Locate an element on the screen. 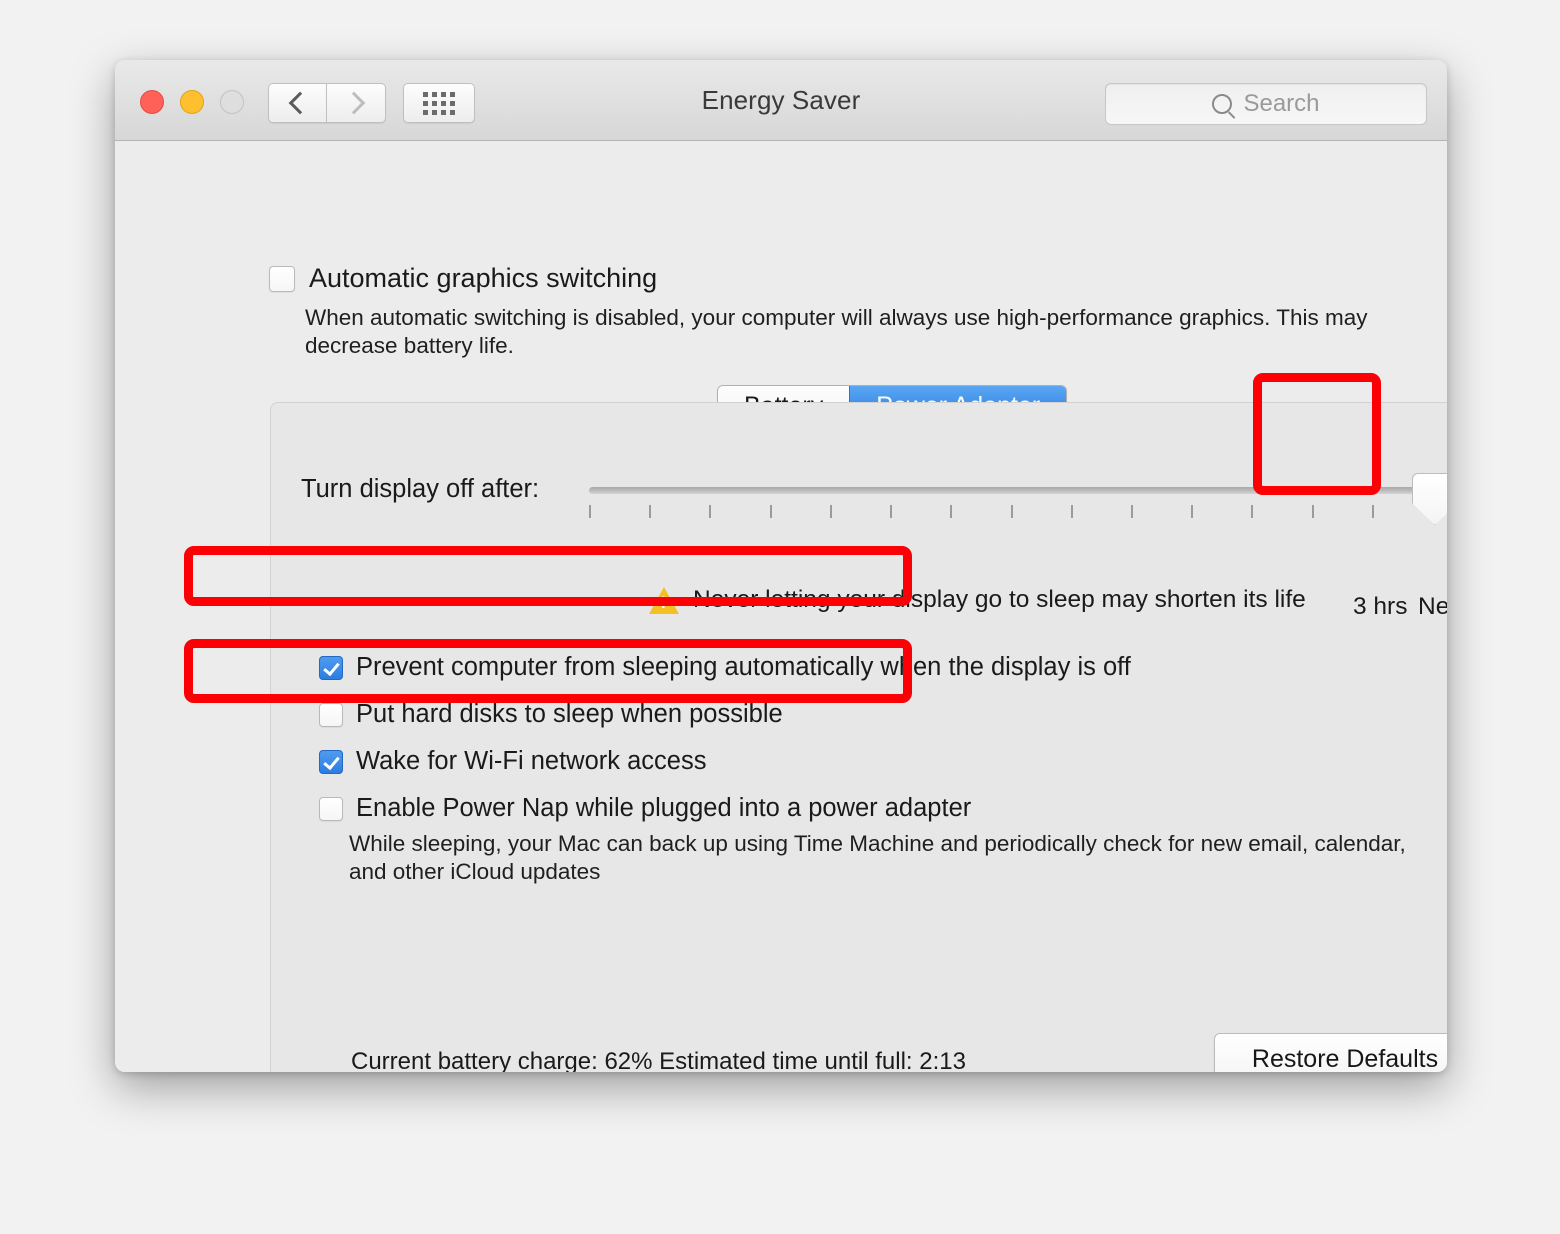 The width and height of the screenshot is (1560, 1234). slider-tick-label-max: Never is located at coordinates (1432, 606).